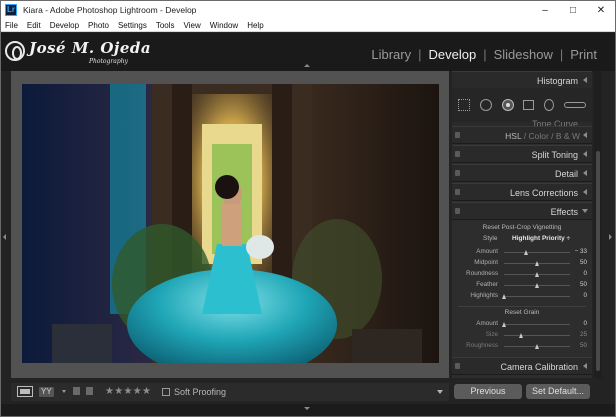  What do you see at coordinates (583, 334) in the screenshot?
I see `grain-slider-value: 25` at bounding box center [583, 334].